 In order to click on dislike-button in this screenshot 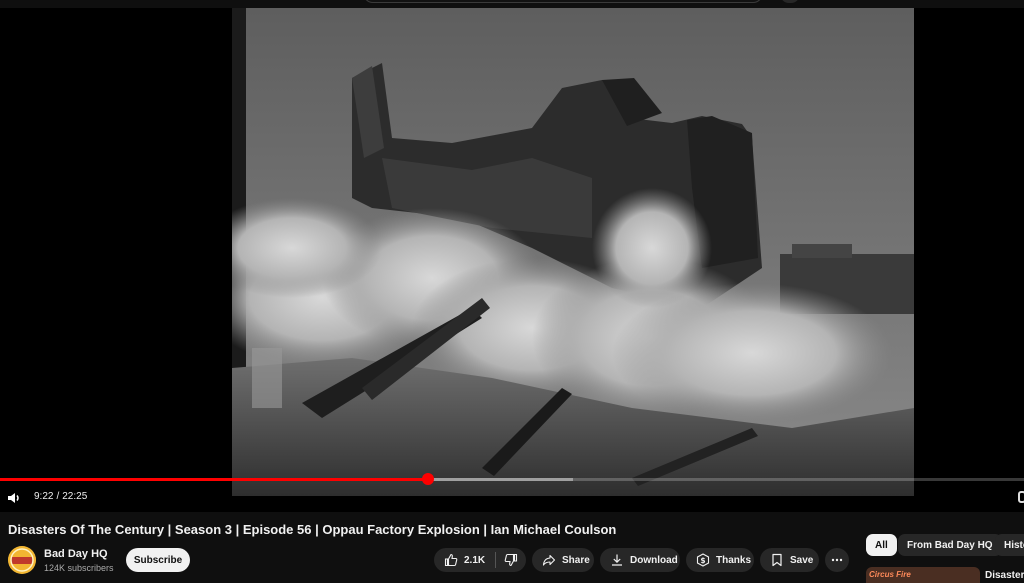, I will do `click(511, 560)`.